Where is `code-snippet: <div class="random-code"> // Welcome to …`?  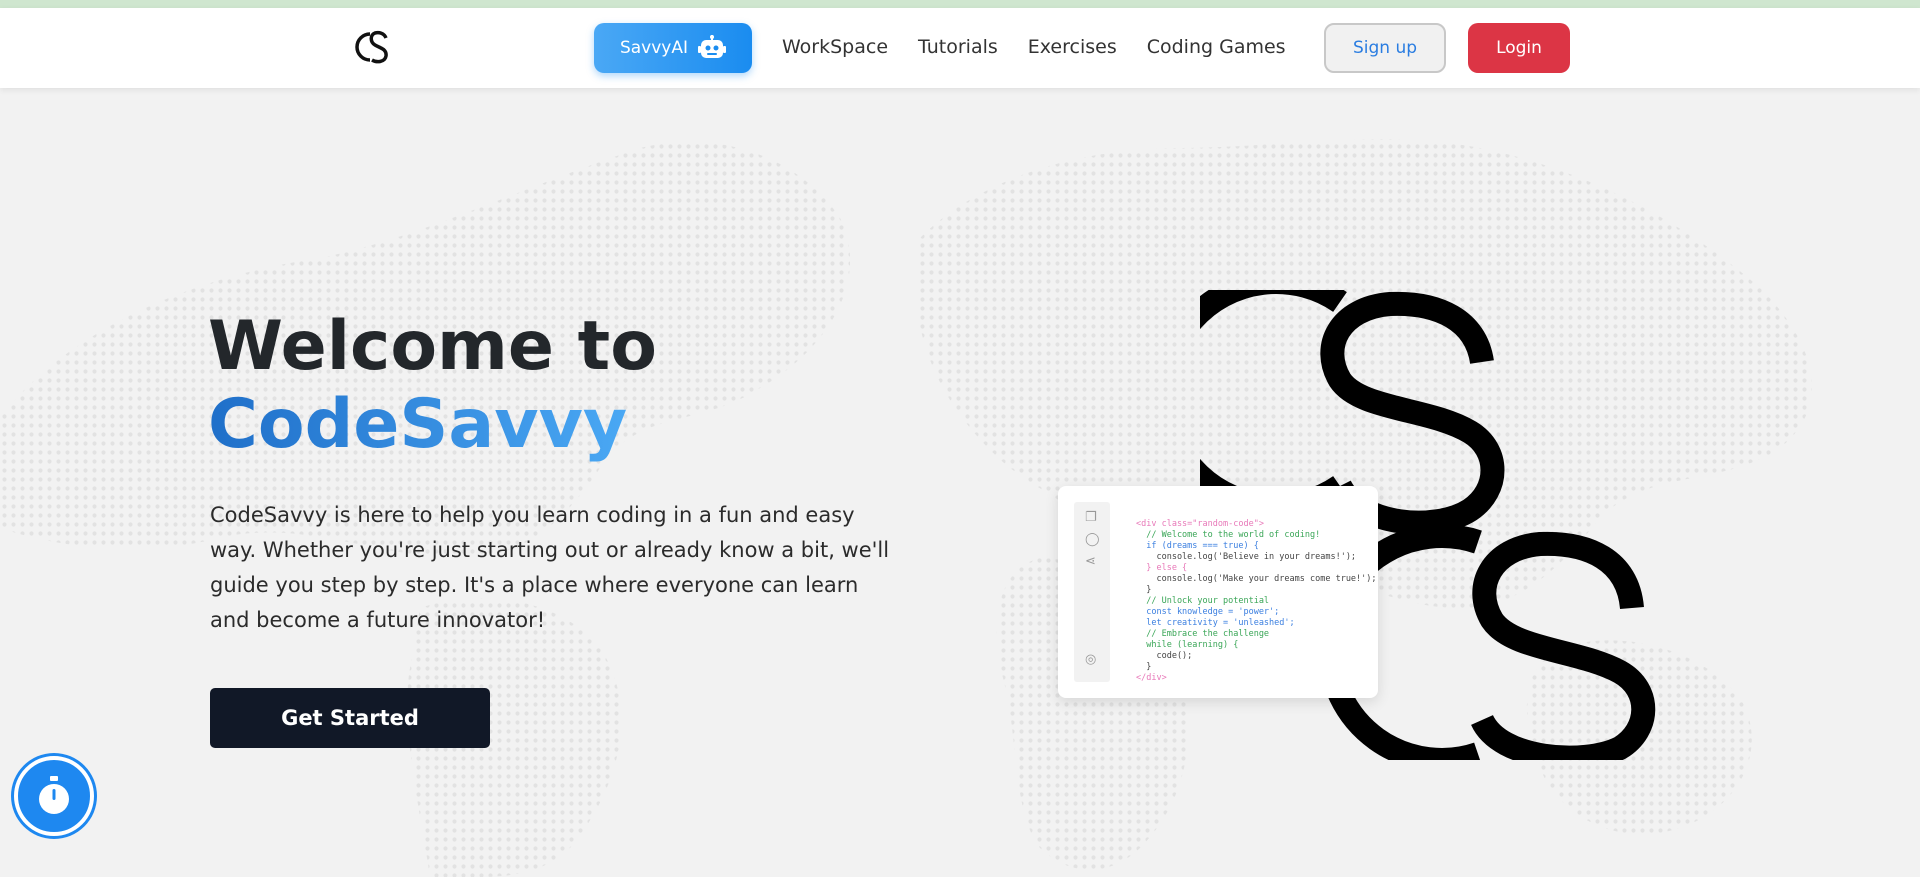 code-snippet: <div class="random-code"> // Welcome to … is located at coordinates (1256, 601).